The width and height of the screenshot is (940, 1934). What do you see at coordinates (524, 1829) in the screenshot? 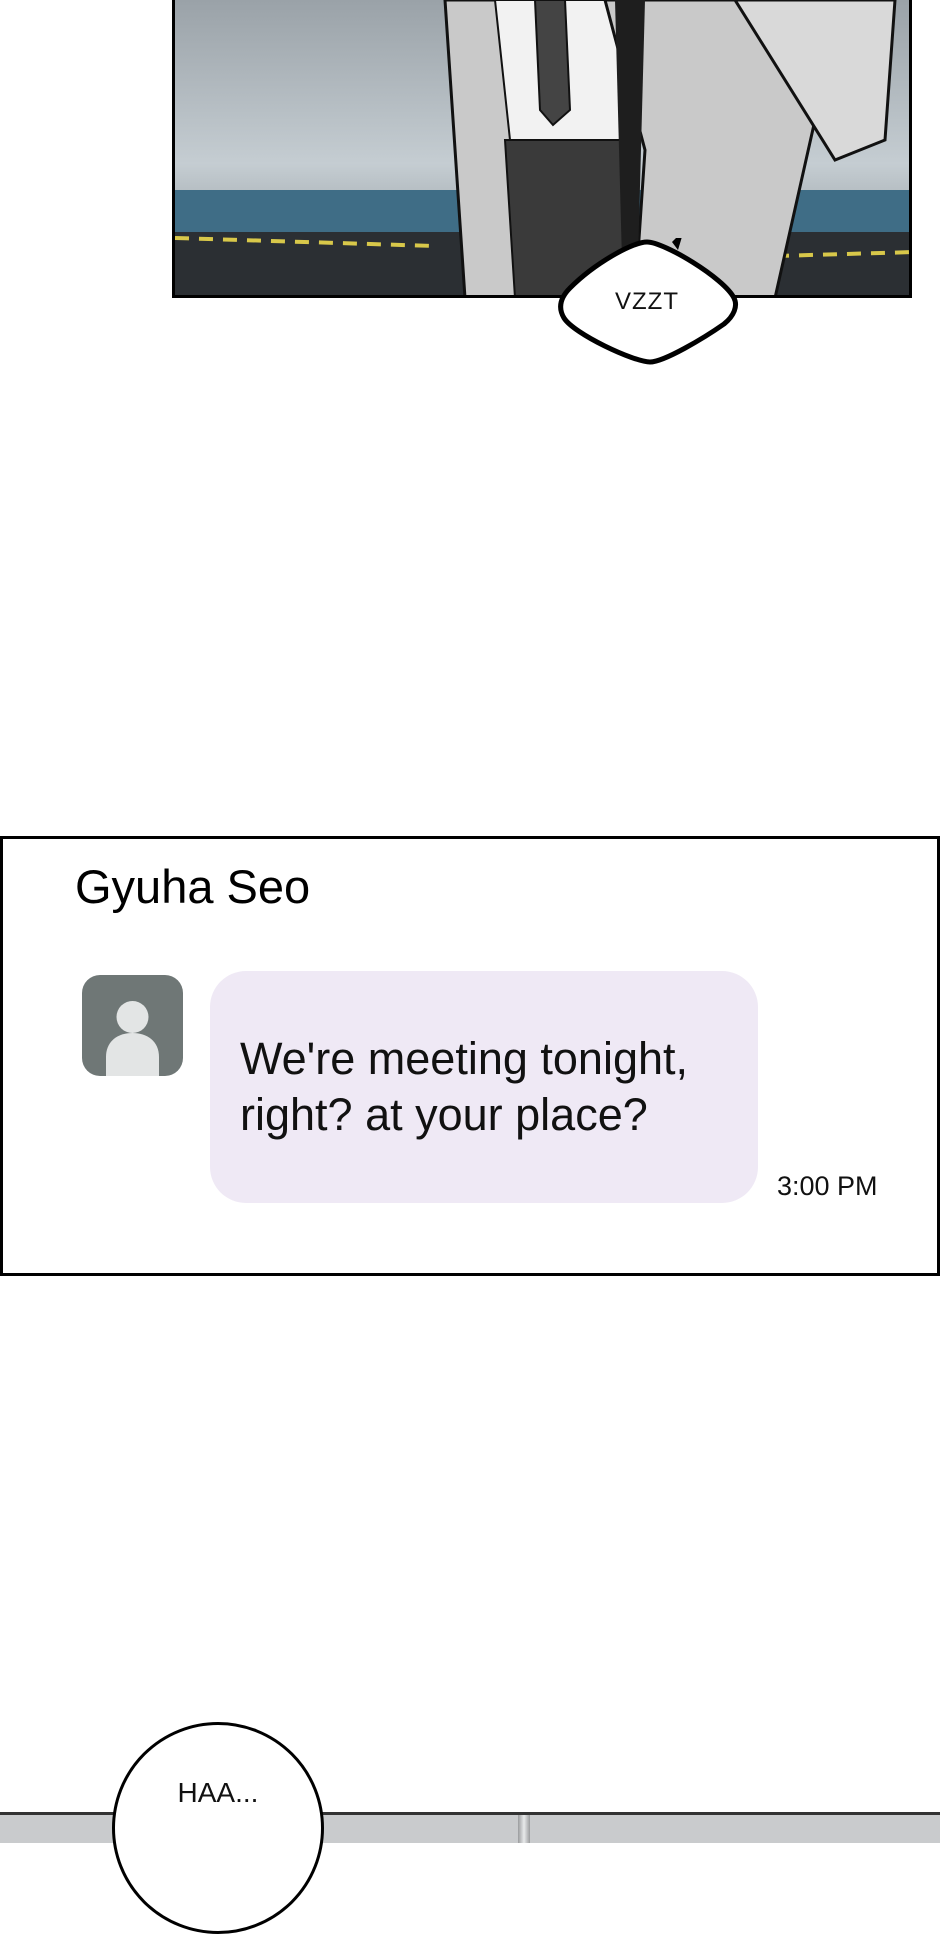
I see `panel-streak` at bounding box center [524, 1829].